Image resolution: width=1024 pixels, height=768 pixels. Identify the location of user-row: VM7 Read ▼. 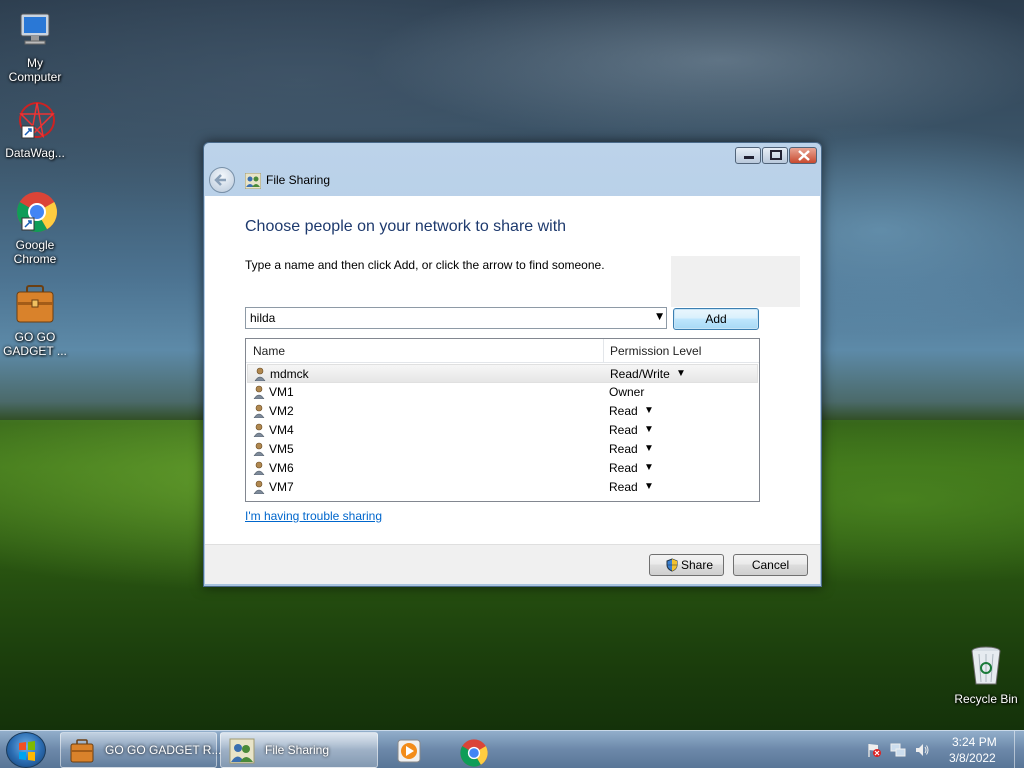
(502, 487).